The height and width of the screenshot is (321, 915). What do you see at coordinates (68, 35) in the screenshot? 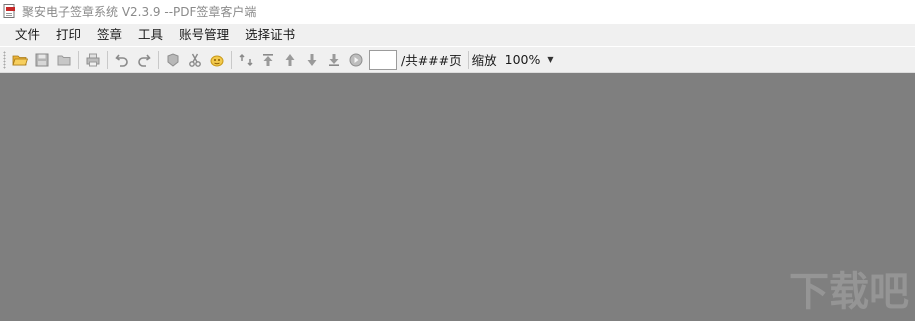
I see `menu-print: 打印` at bounding box center [68, 35].